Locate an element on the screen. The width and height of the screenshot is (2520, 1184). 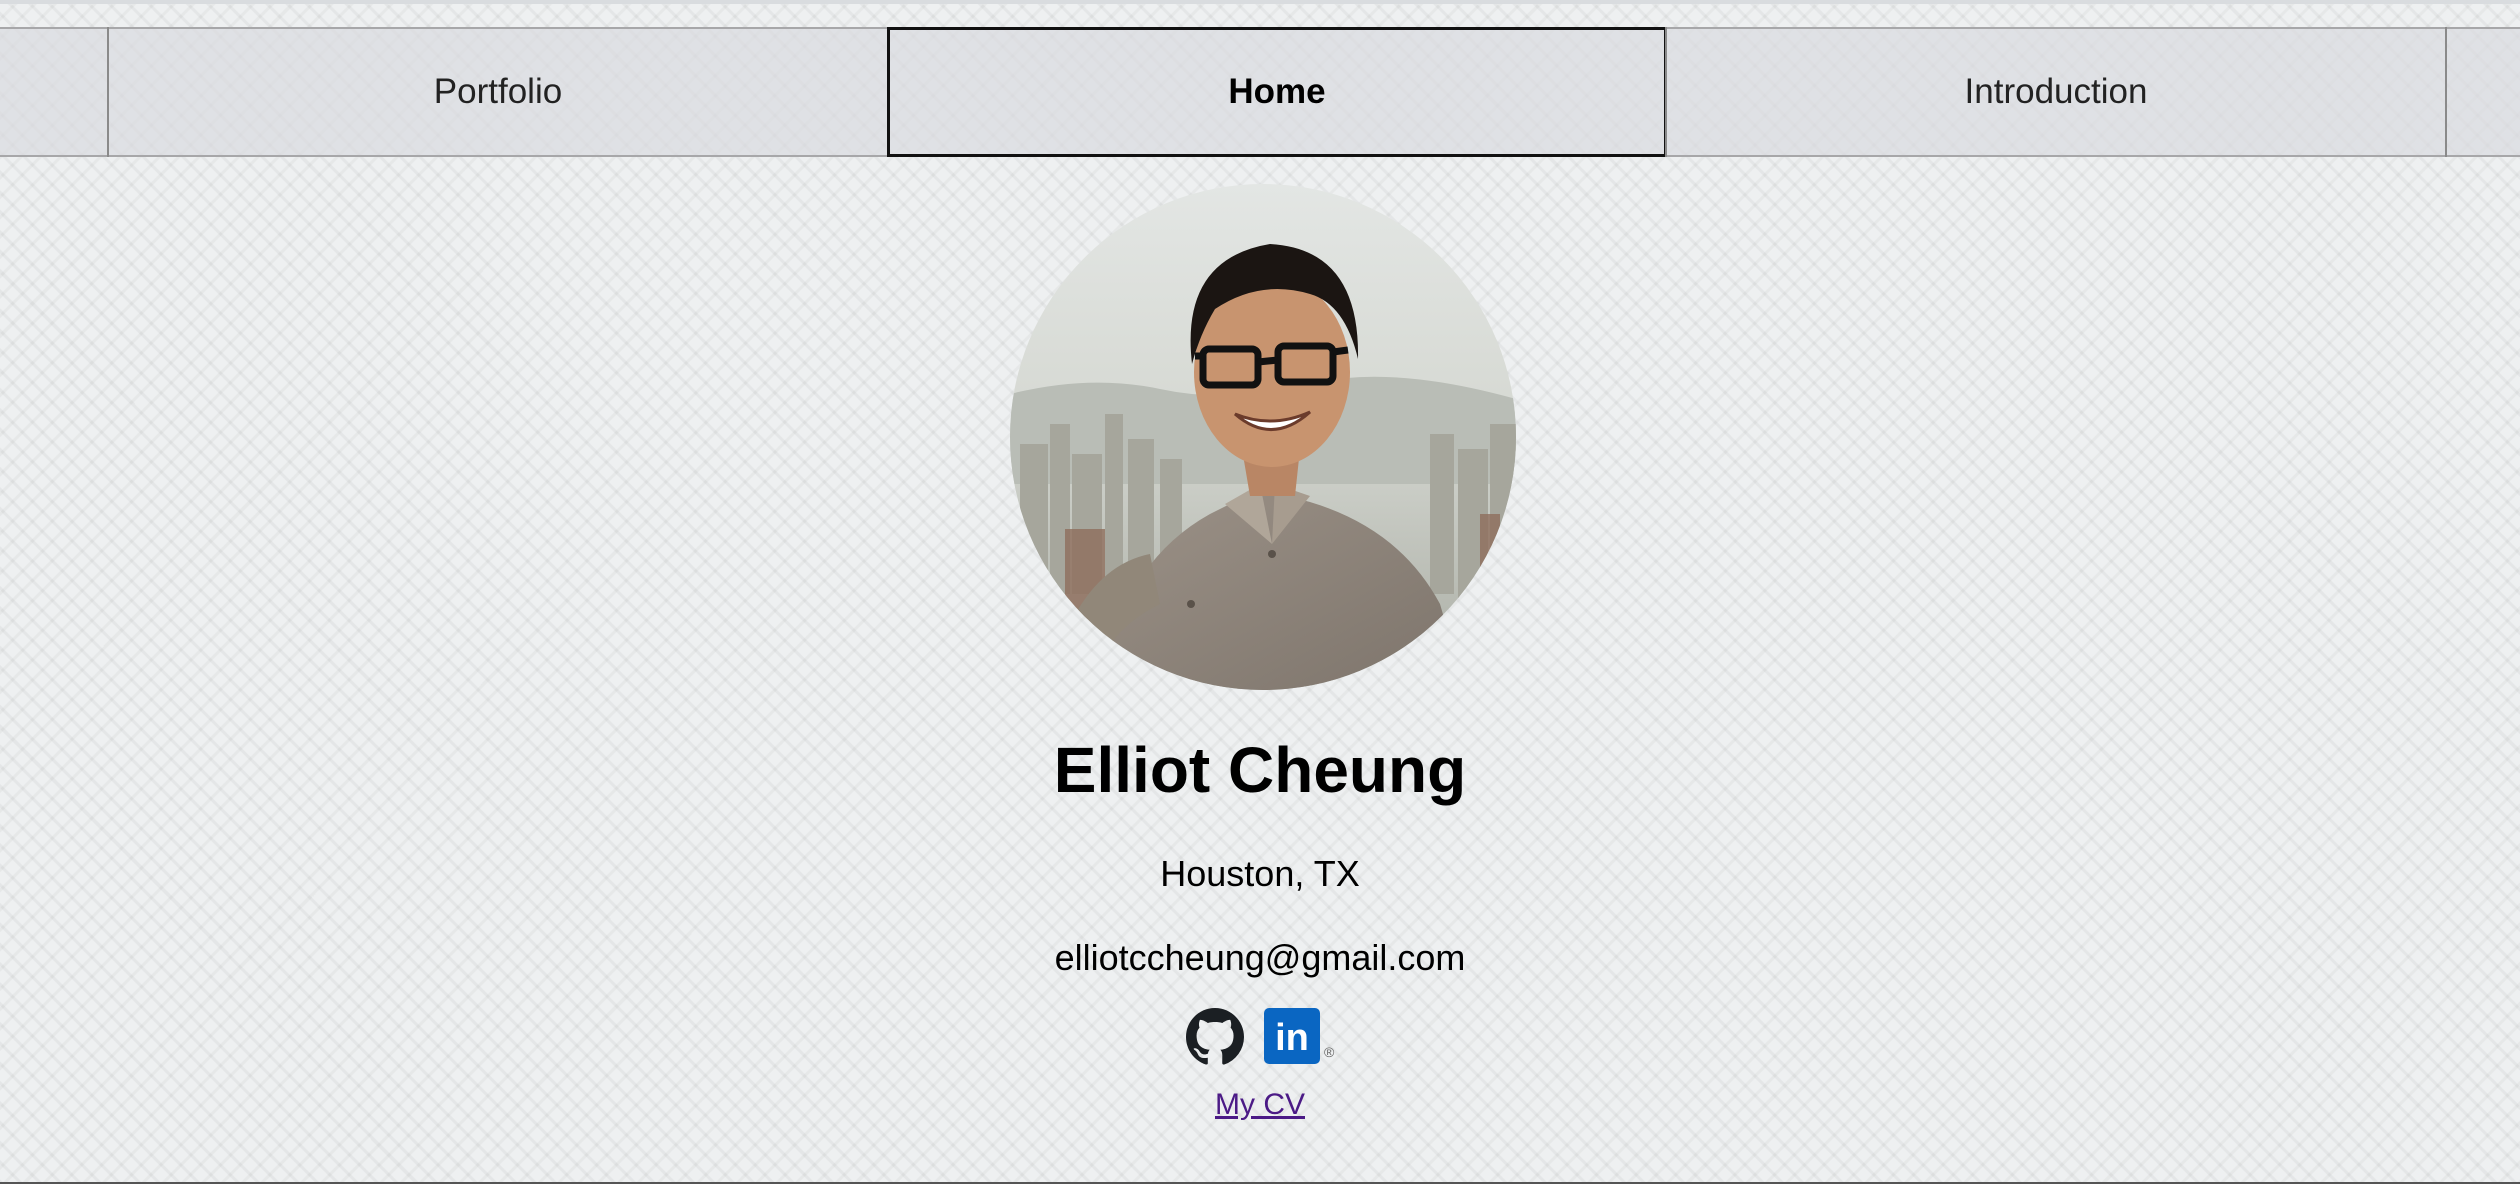
social-links: in ® is located at coordinates (1263, 1038).